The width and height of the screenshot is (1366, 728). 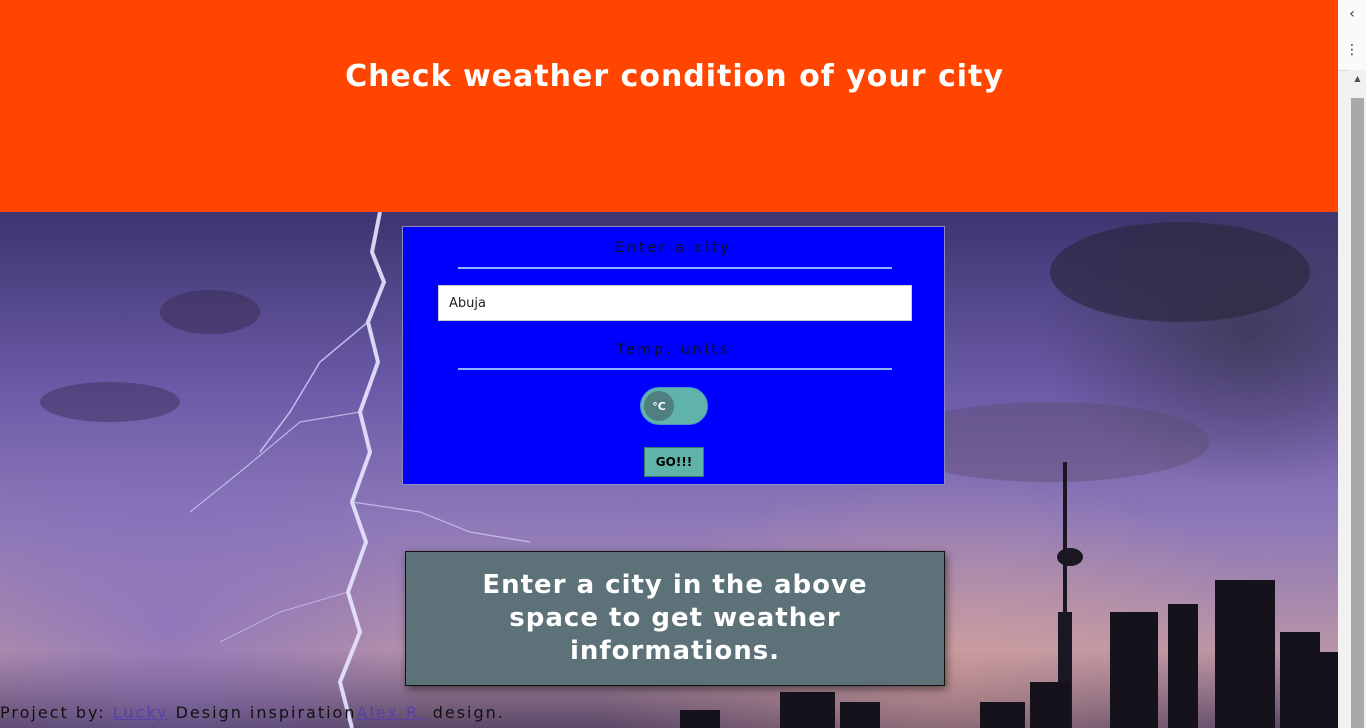 What do you see at coordinates (674, 462) in the screenshot?
I see `go-button: GO!!!` at bounding box center [674, 462].